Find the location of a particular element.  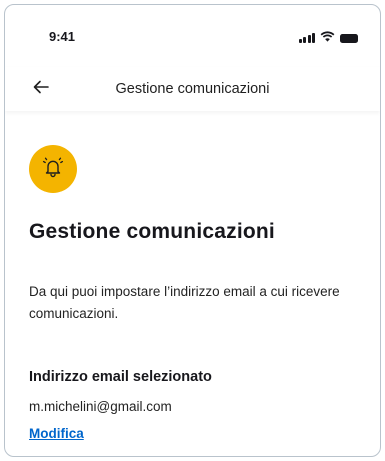

app-bar: Gestione comunicazioni is located at coordinates (192, 89).